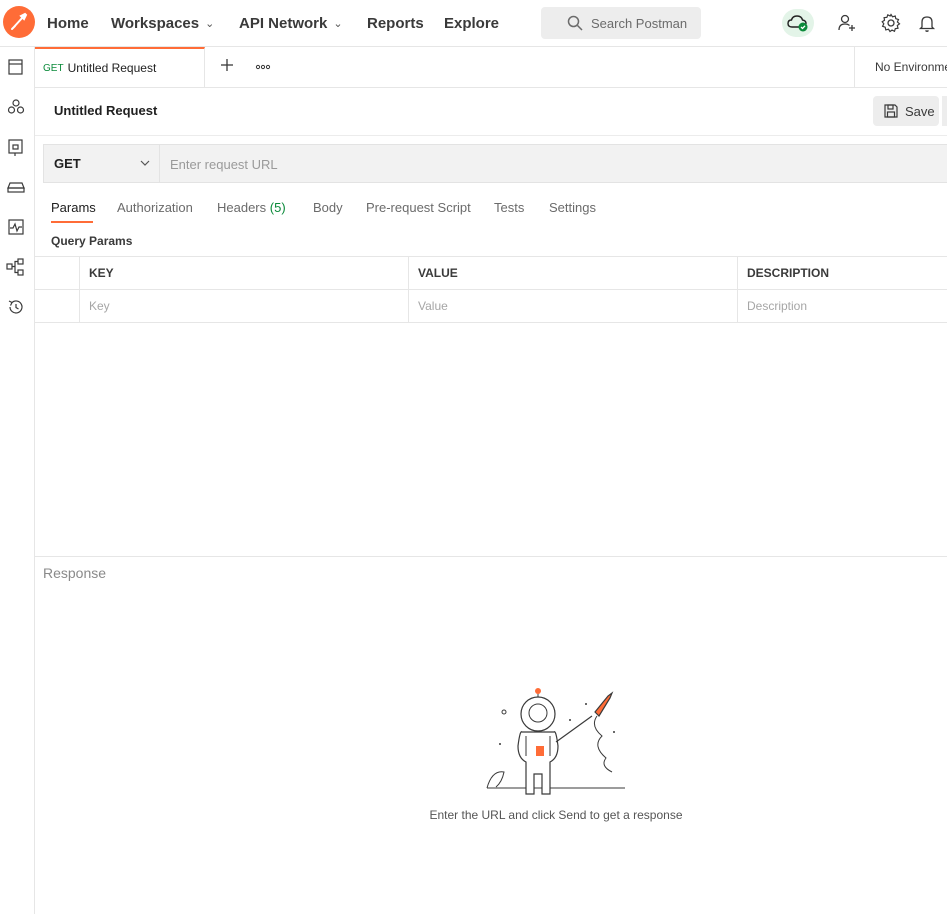  Describe the element at coordinates (16, 307) in the screenshot. I see `history-icon` at that location.